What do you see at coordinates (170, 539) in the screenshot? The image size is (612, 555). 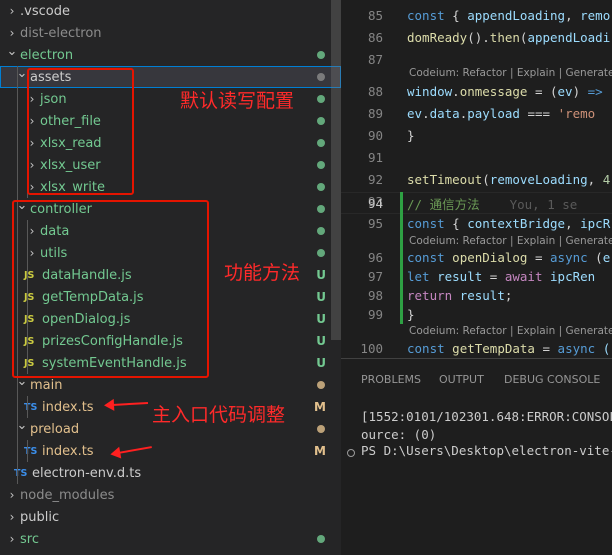 I see `tree-item: › src` at bounding box center [170, 539].